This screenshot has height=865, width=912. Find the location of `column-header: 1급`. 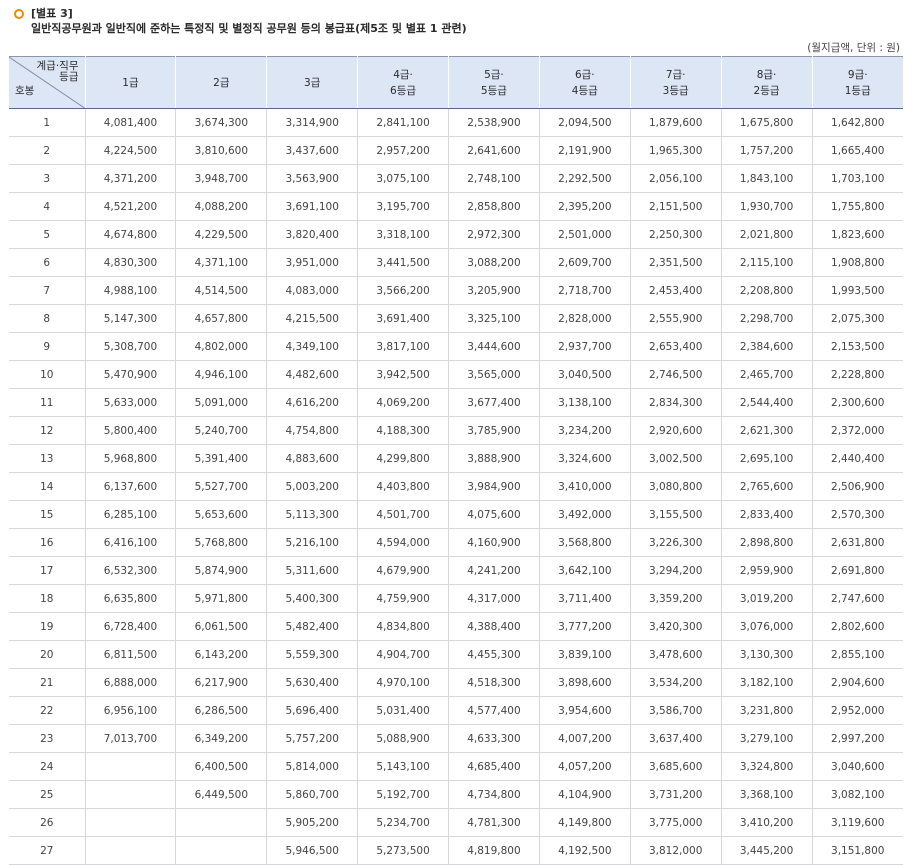

column-header: 1급 is located at coordinates (130, 82).